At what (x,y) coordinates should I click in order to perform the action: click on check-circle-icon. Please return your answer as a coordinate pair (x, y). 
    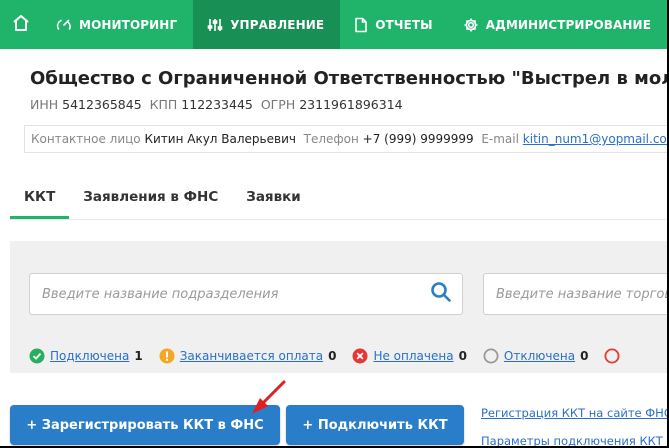
    Looking at the image, I should click on (37, 356).